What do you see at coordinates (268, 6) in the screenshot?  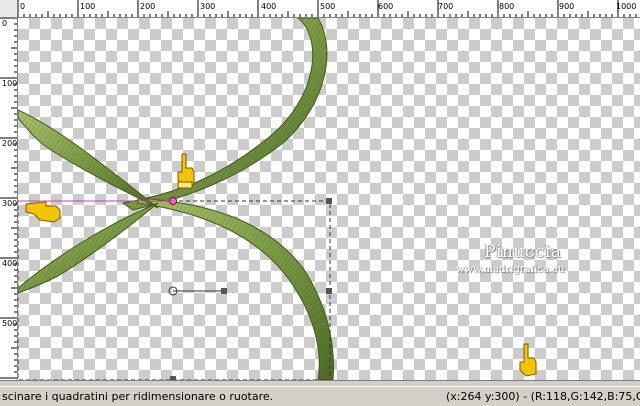 I see `ruler-label-400: 400` at bounding box center [268, 6].